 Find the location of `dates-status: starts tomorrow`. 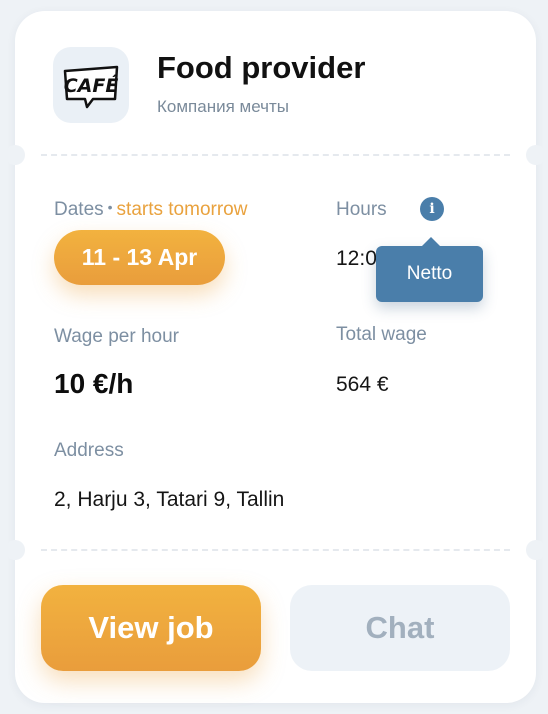

dates-status: starts tomorrow is located at coordinates (182, 209).